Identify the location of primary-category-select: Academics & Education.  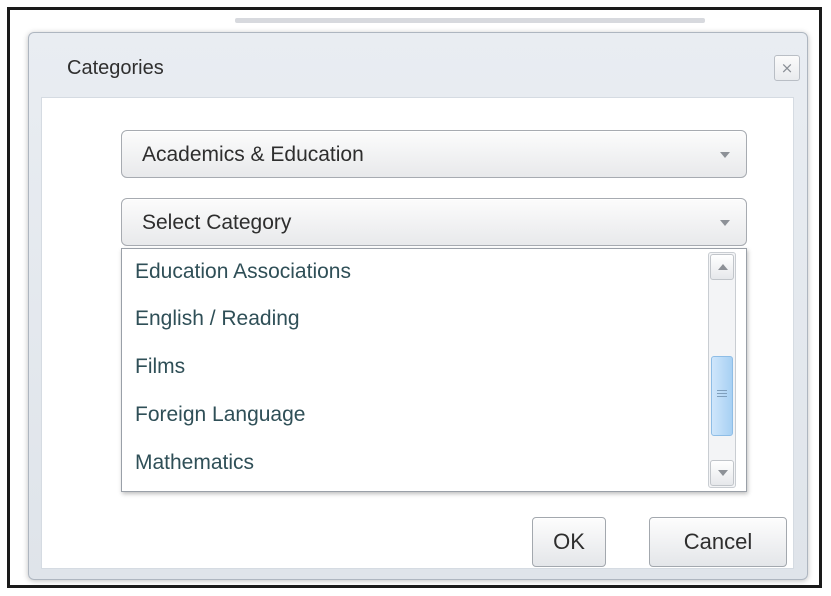
(434, 154).